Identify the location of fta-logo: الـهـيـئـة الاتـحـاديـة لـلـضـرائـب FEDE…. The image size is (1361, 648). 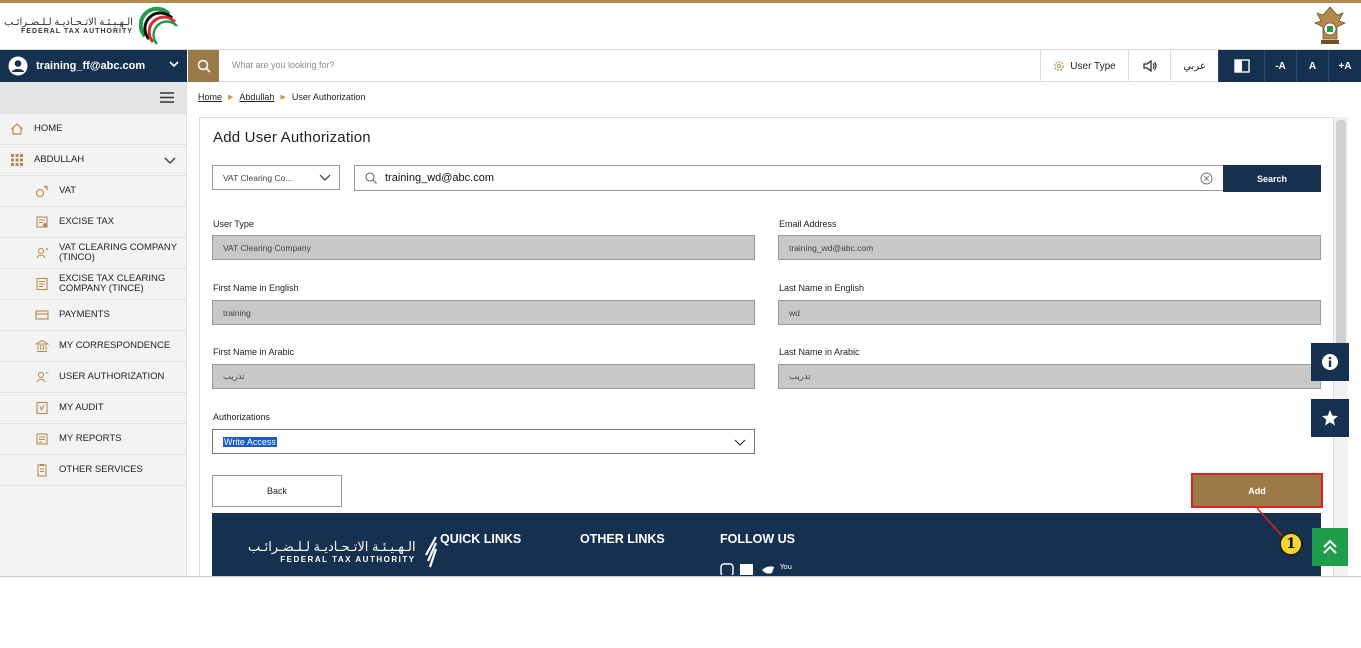
(91, 26).